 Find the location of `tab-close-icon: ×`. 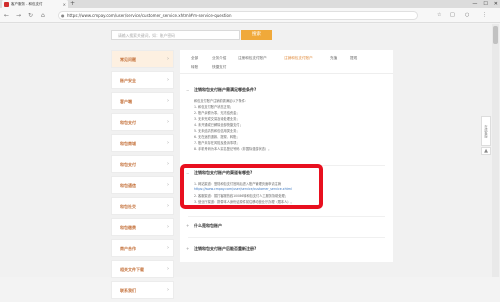

tab-close-icon: × is located at coordinates (64, 4).